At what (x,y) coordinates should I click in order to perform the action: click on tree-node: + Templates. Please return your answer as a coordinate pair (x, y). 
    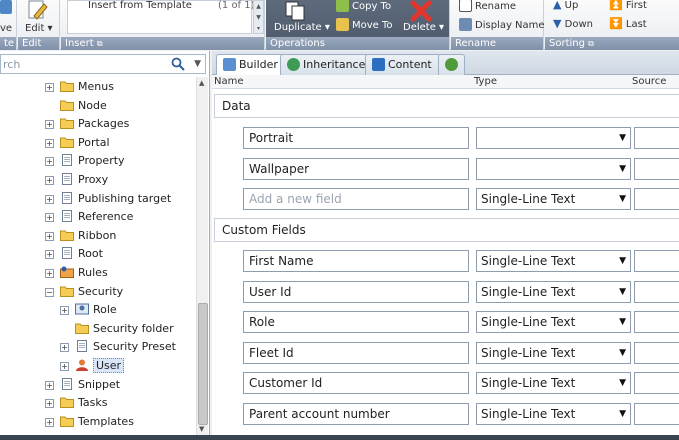
    Looking at the image, I should click on (89, 422).